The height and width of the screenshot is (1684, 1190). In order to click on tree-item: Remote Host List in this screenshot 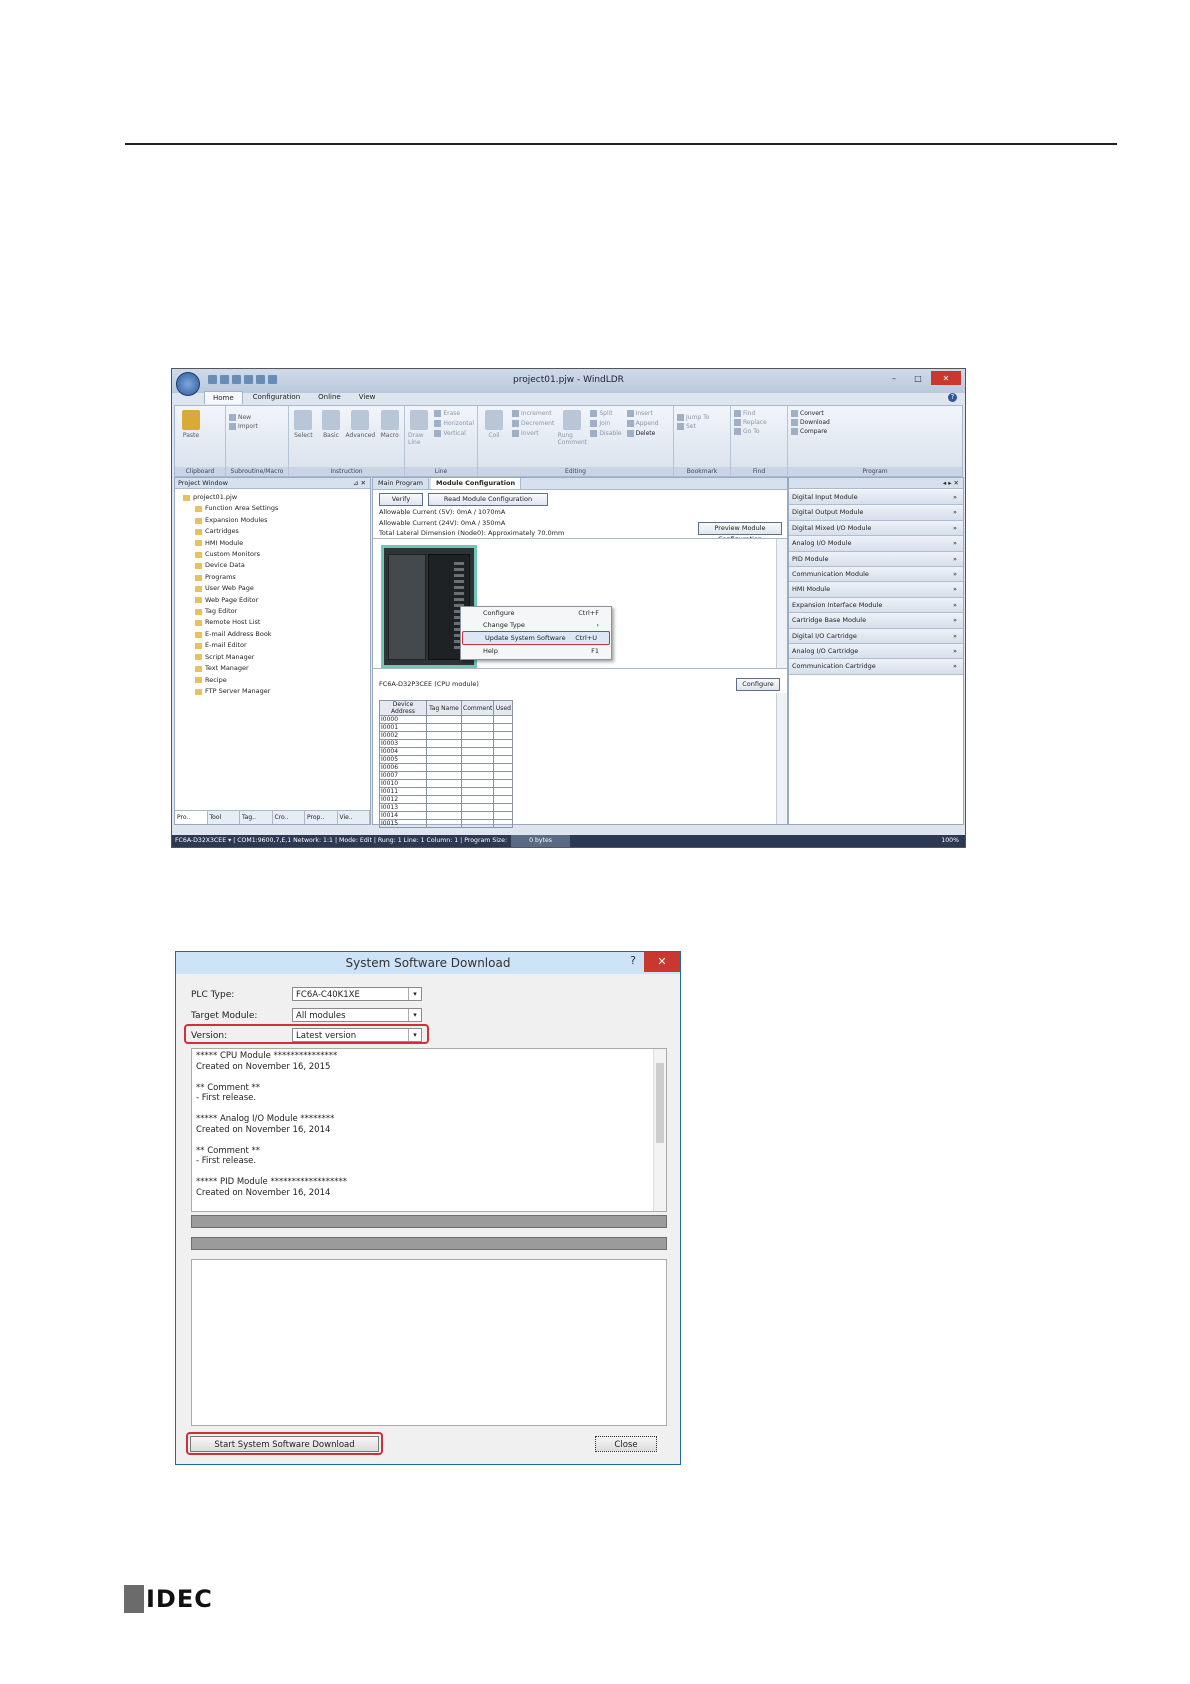, I will do `click(230, 622)`.